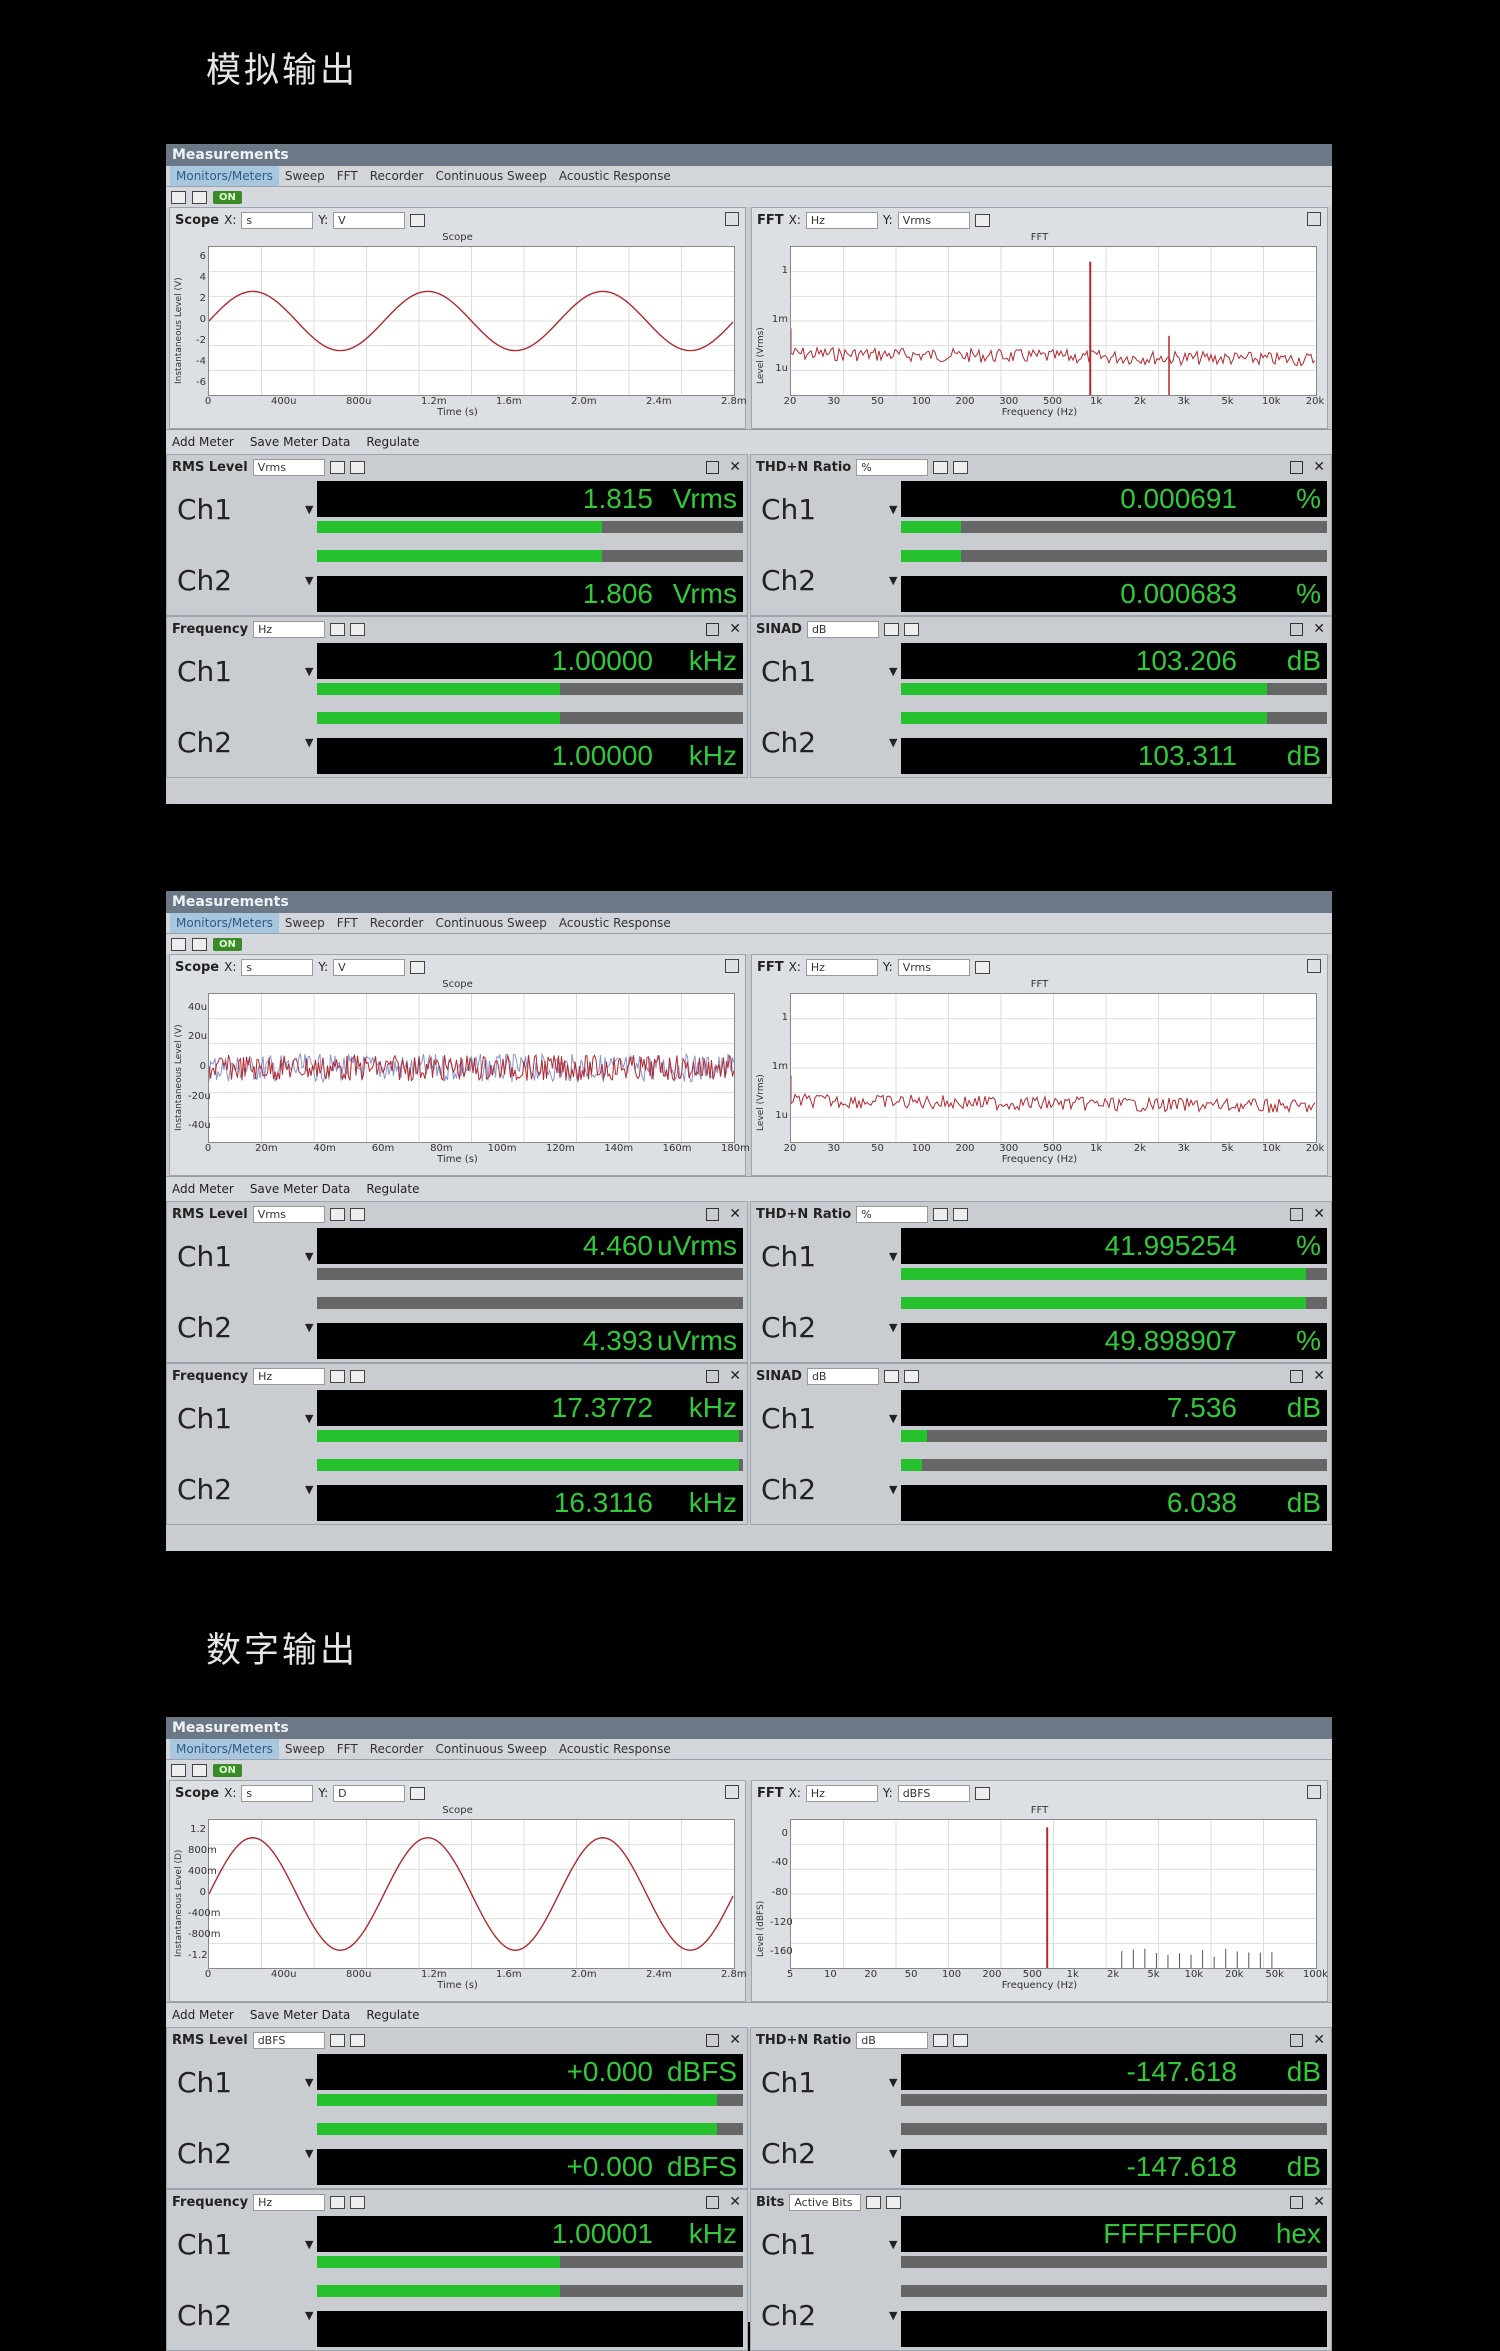 The image size is (1500, 2351). Describe the element at coordinates (227, 197) in the screenshot. I see `generator-on-button: ON` at that location.